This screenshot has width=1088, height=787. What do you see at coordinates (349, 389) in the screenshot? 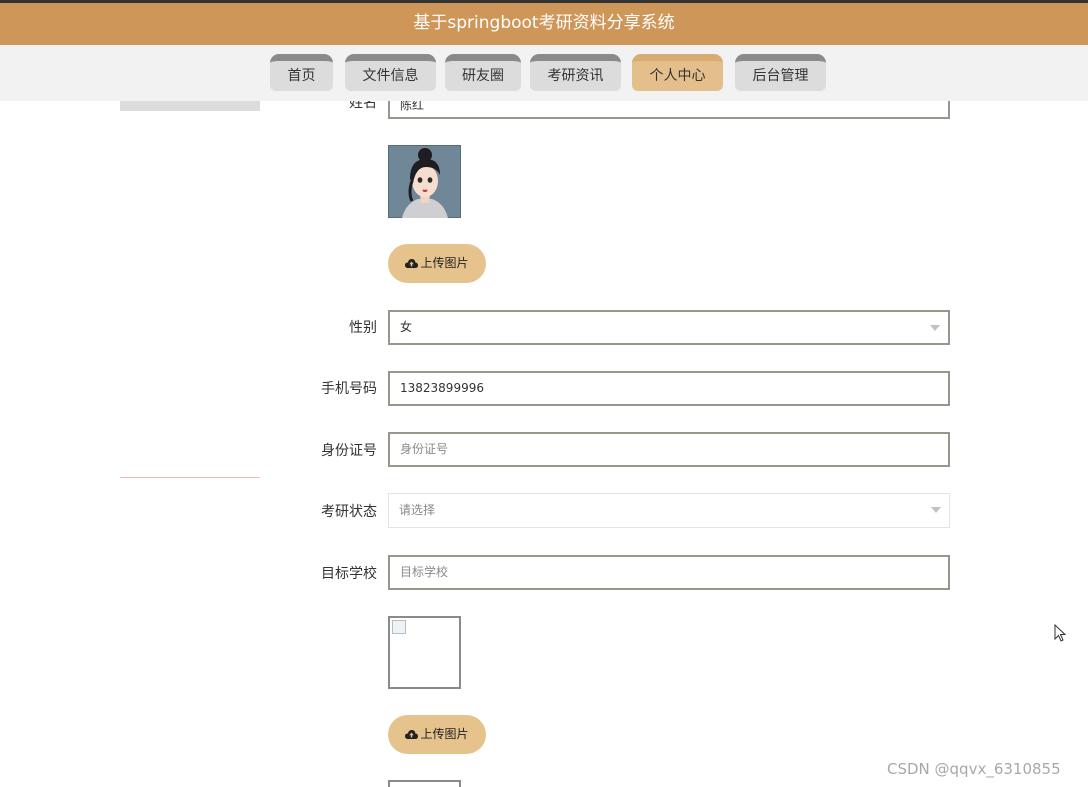
I see `phone-label: 手机号码` at bounding box center [349, 389].